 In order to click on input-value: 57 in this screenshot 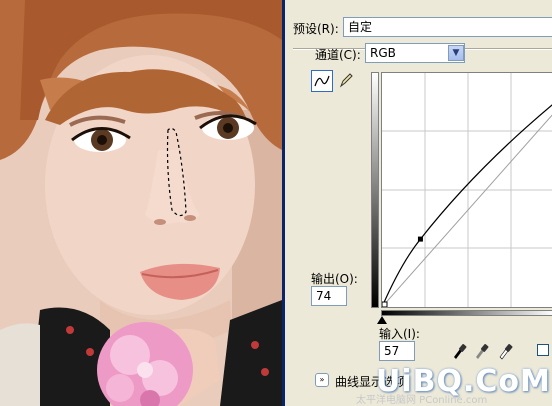, I will do `click(392, 351)`.